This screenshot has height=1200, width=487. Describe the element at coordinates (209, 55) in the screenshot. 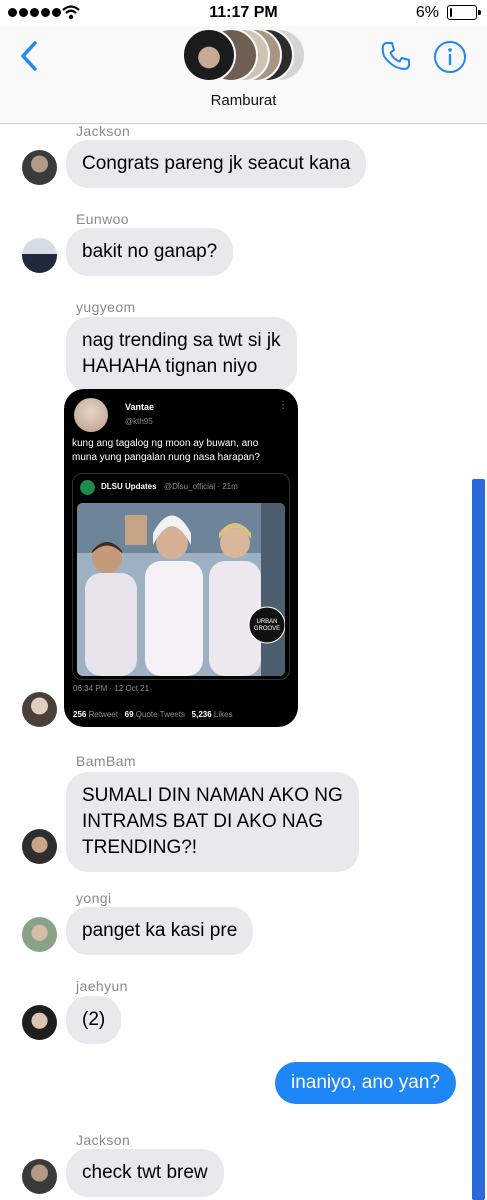

I see `member-avatar` at that location.